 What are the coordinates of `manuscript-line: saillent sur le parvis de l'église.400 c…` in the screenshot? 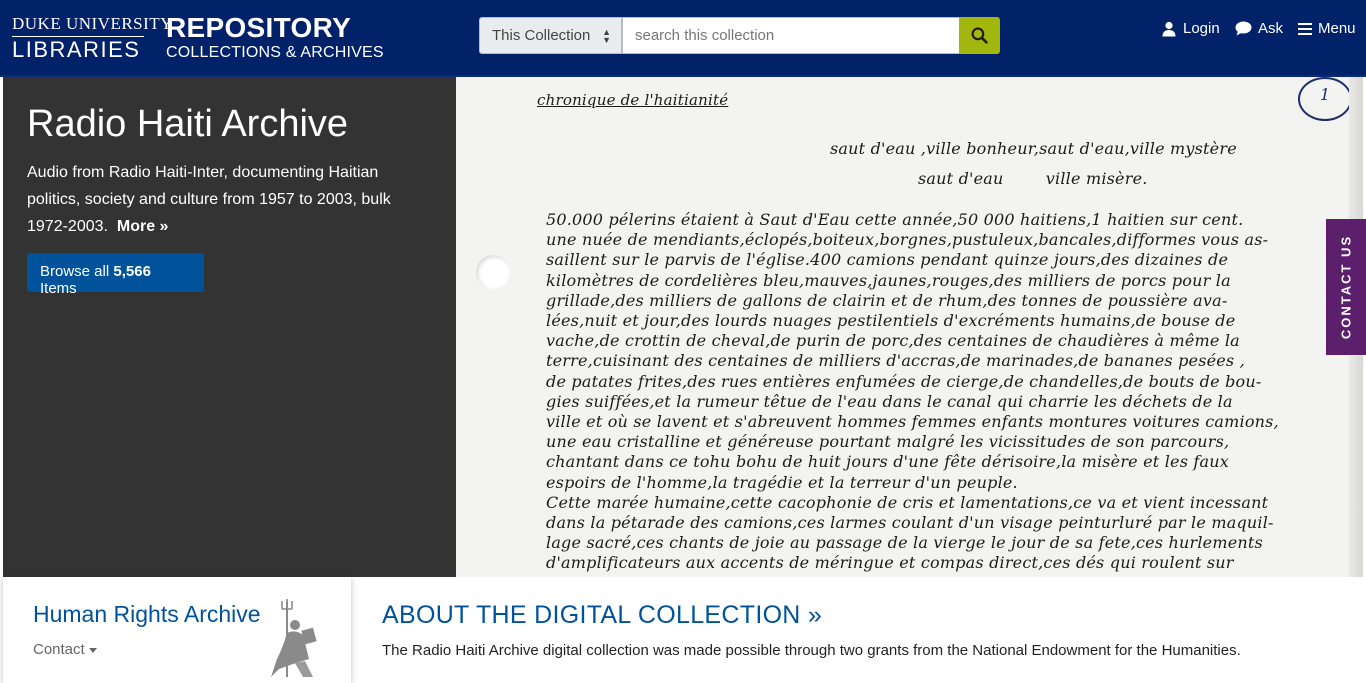 It's located at (887, 260).